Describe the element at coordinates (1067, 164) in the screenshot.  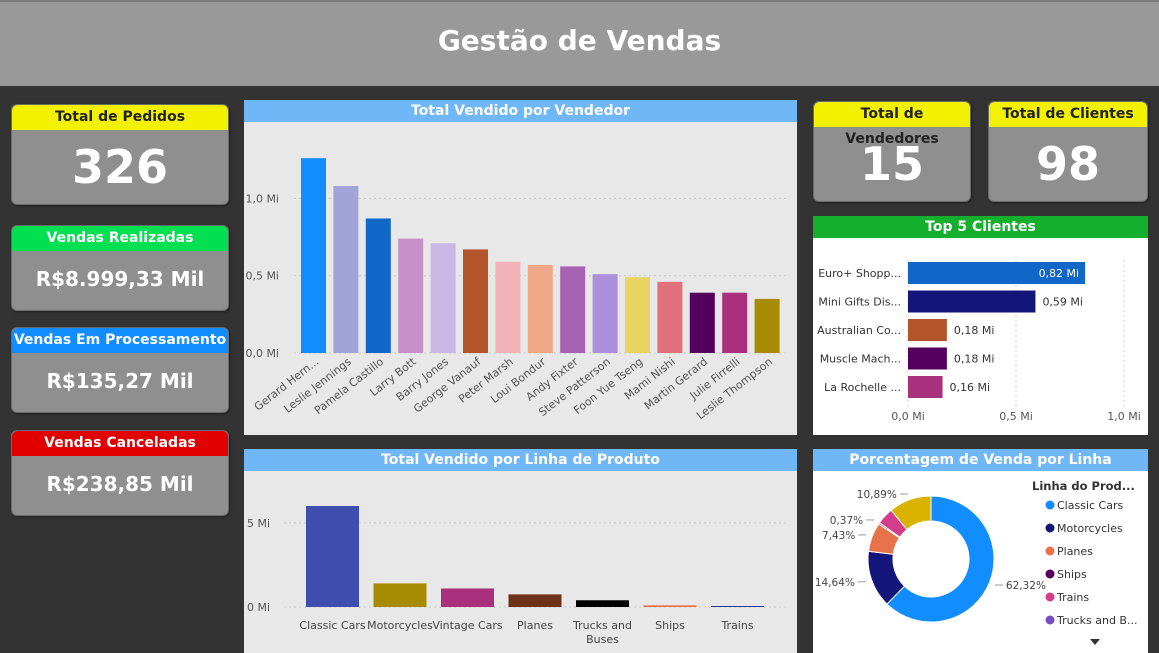
I see `kpi-total-clientes-value: 98` at that location.